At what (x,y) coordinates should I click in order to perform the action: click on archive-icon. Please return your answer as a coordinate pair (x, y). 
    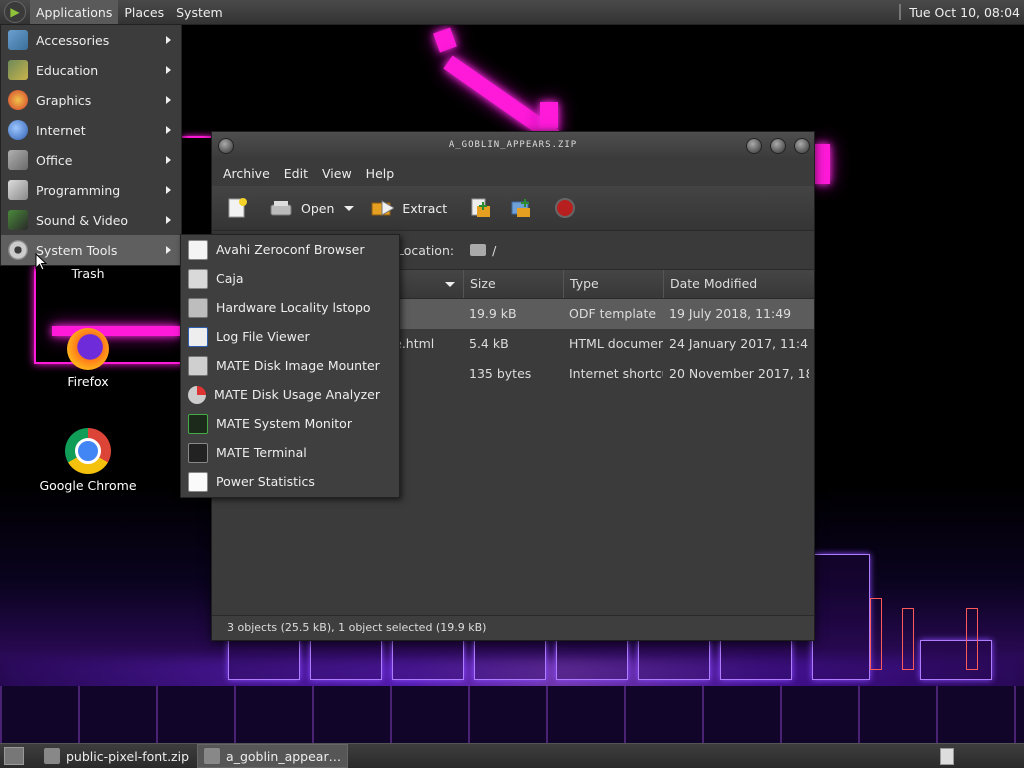
    Looking at the image, I should click on (212, 756).